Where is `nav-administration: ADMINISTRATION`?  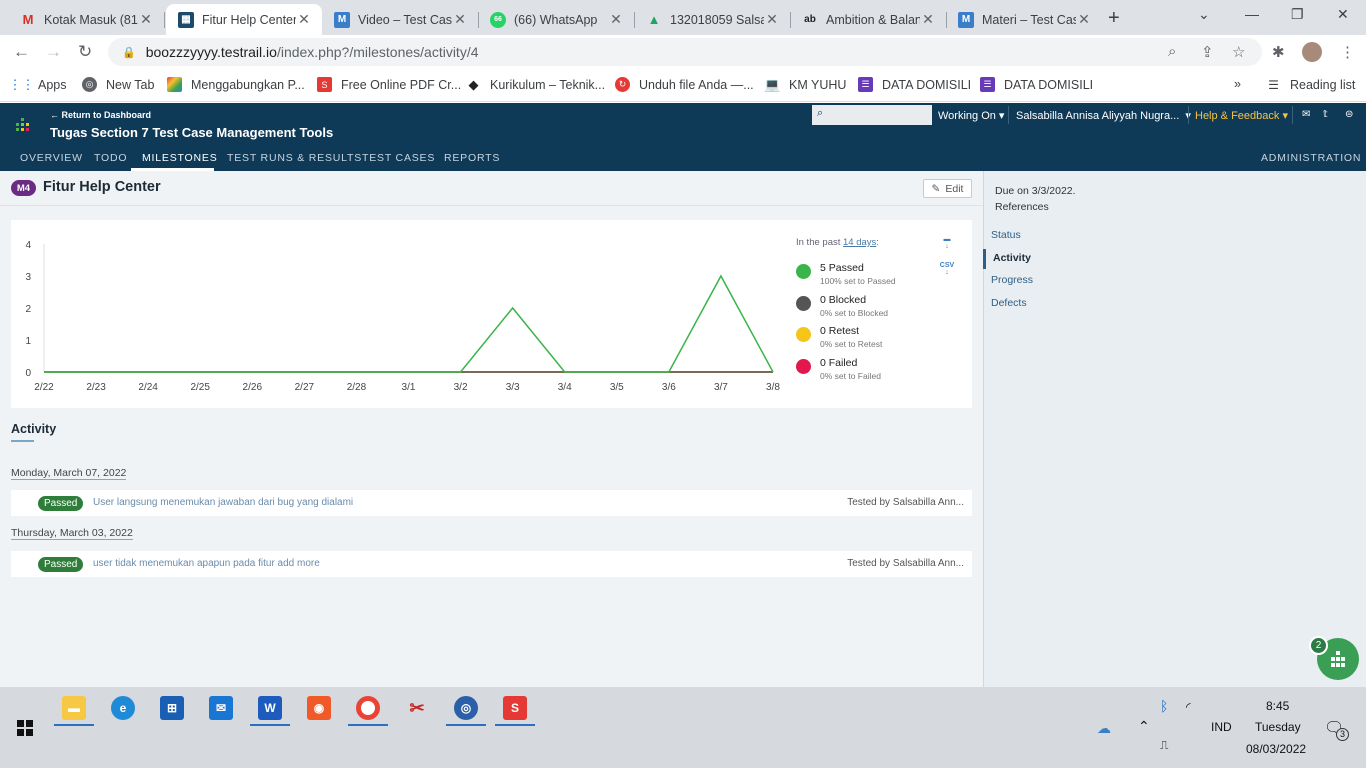
nav-administration: ADMINISTRATION is located at coordinates (1311, 158).